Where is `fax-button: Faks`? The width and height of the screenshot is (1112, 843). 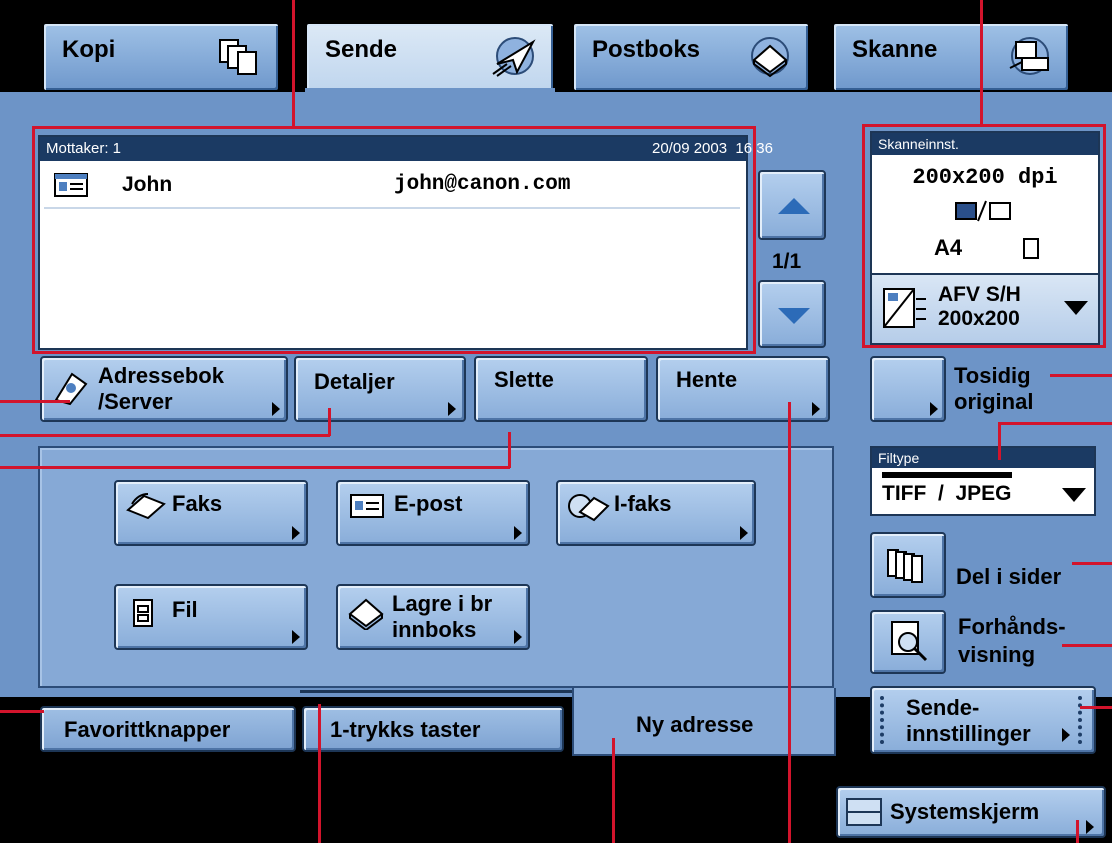 fax-button: Faks is located at coordinates (211, 513).